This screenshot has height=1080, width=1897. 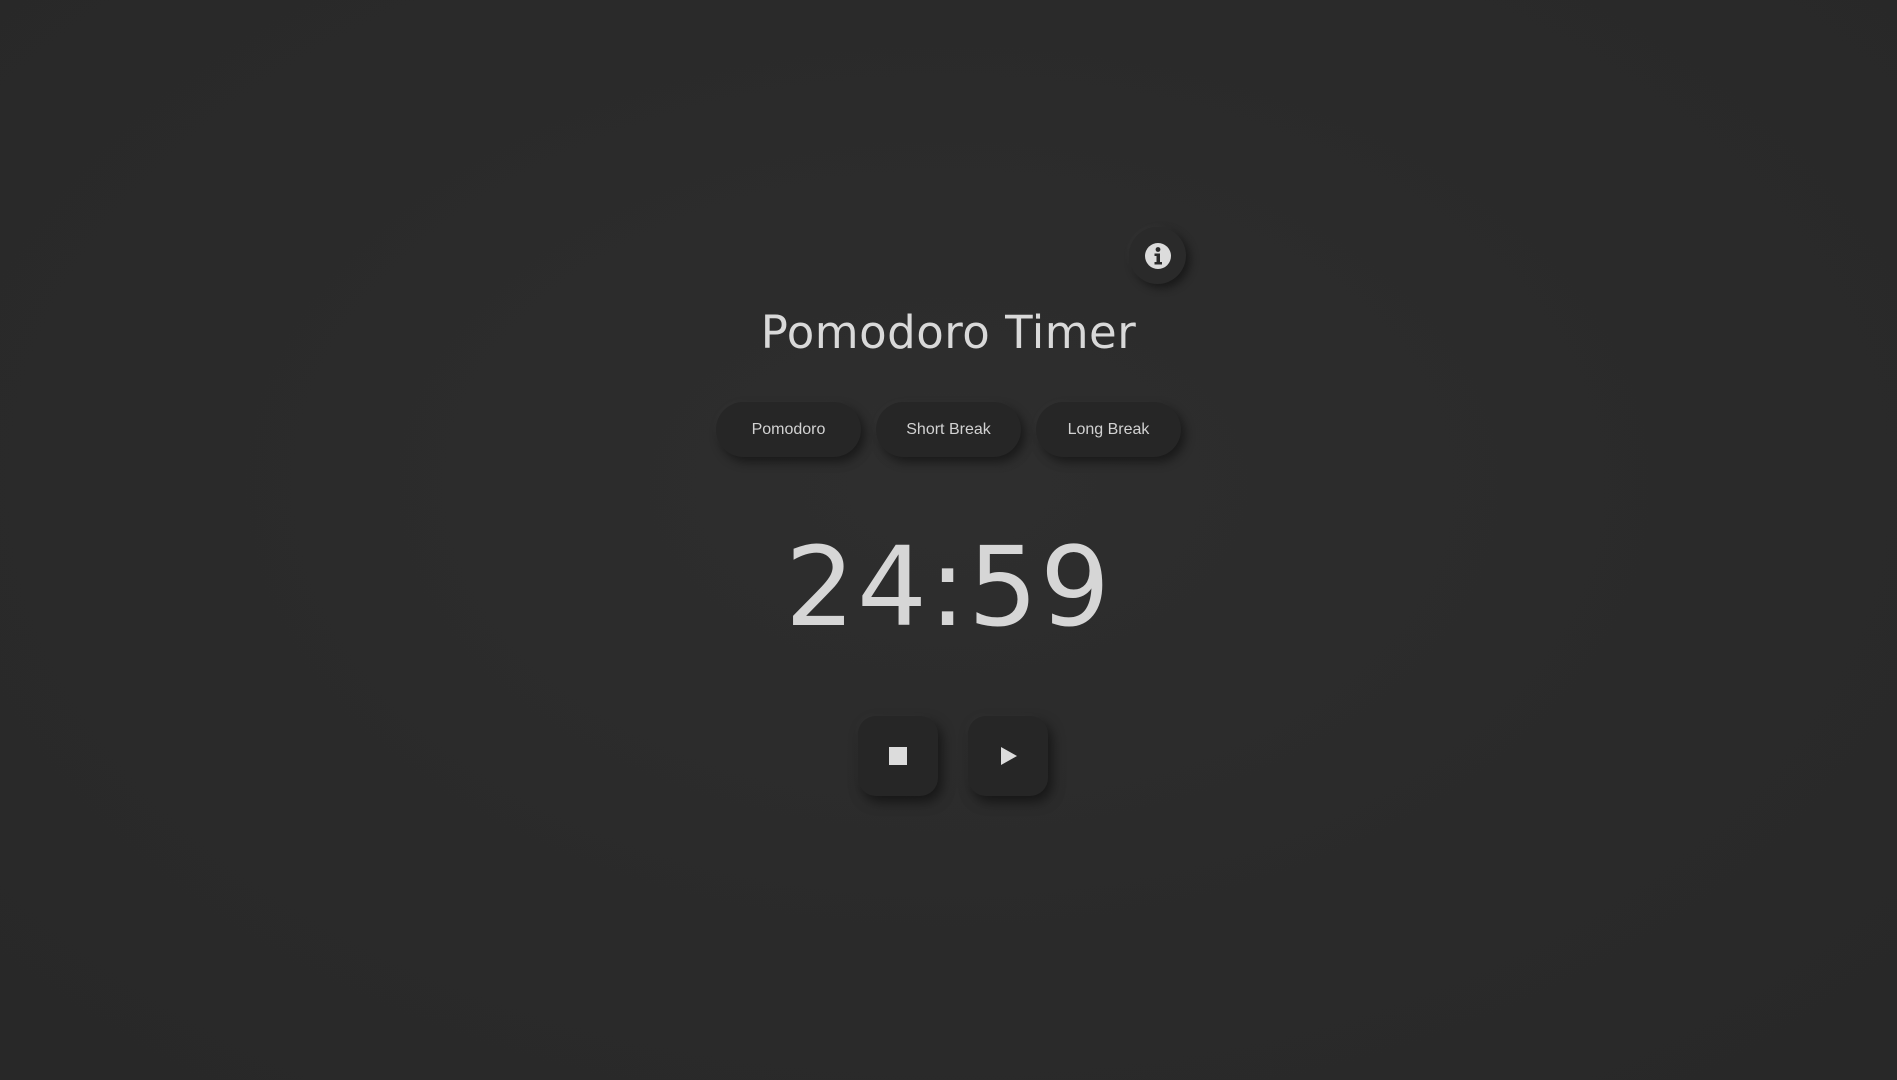 I want to click on timer-display: 24:59, so click(x=948, y=587).